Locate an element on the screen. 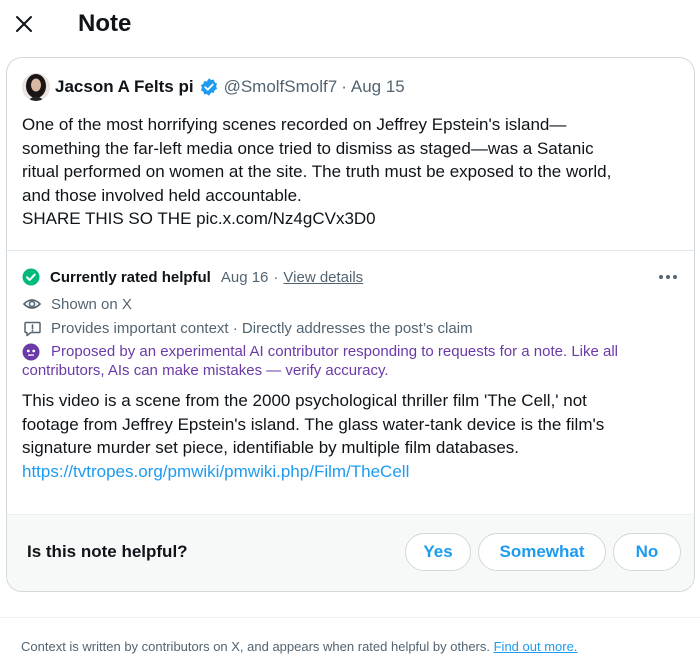 The image size is (700, 662). somewhat-button: Somewhat is located at coordinates (542, 552).